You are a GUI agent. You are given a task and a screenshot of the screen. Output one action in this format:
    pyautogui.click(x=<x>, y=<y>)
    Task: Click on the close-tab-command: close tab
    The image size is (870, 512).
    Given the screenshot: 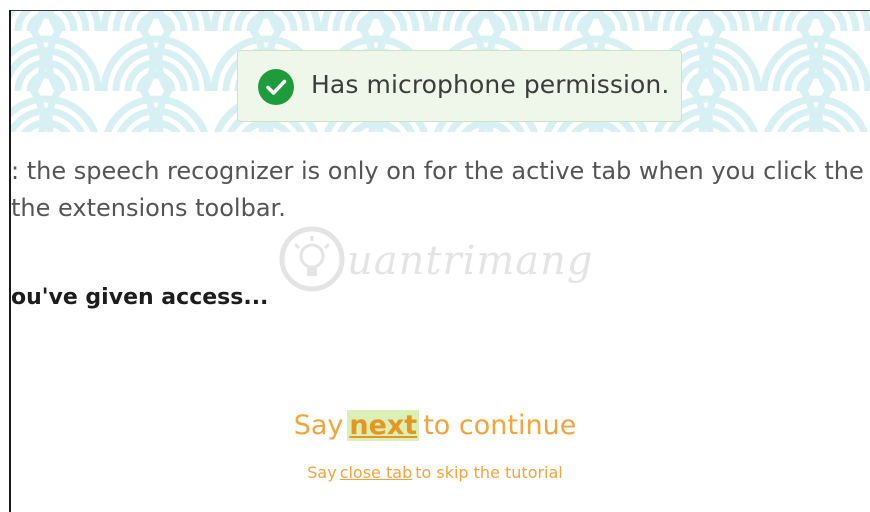 What is the action you would take?
    pyautogui.click(x=376, y=472)
    